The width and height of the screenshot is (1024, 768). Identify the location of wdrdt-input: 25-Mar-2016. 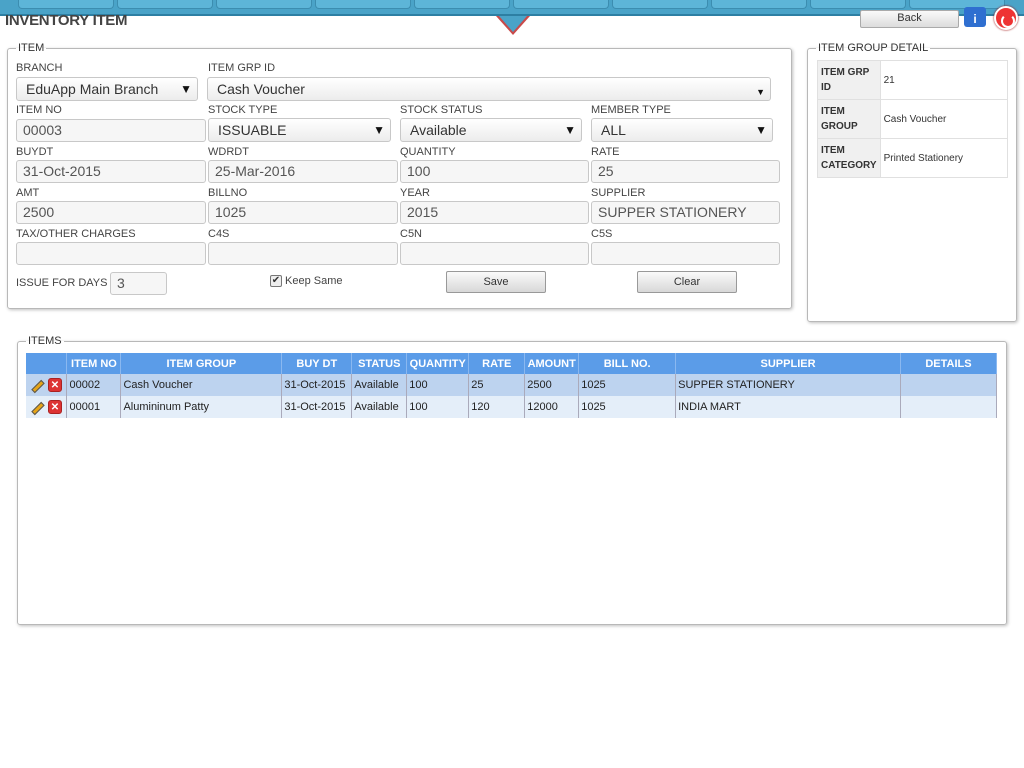
(303, 171).